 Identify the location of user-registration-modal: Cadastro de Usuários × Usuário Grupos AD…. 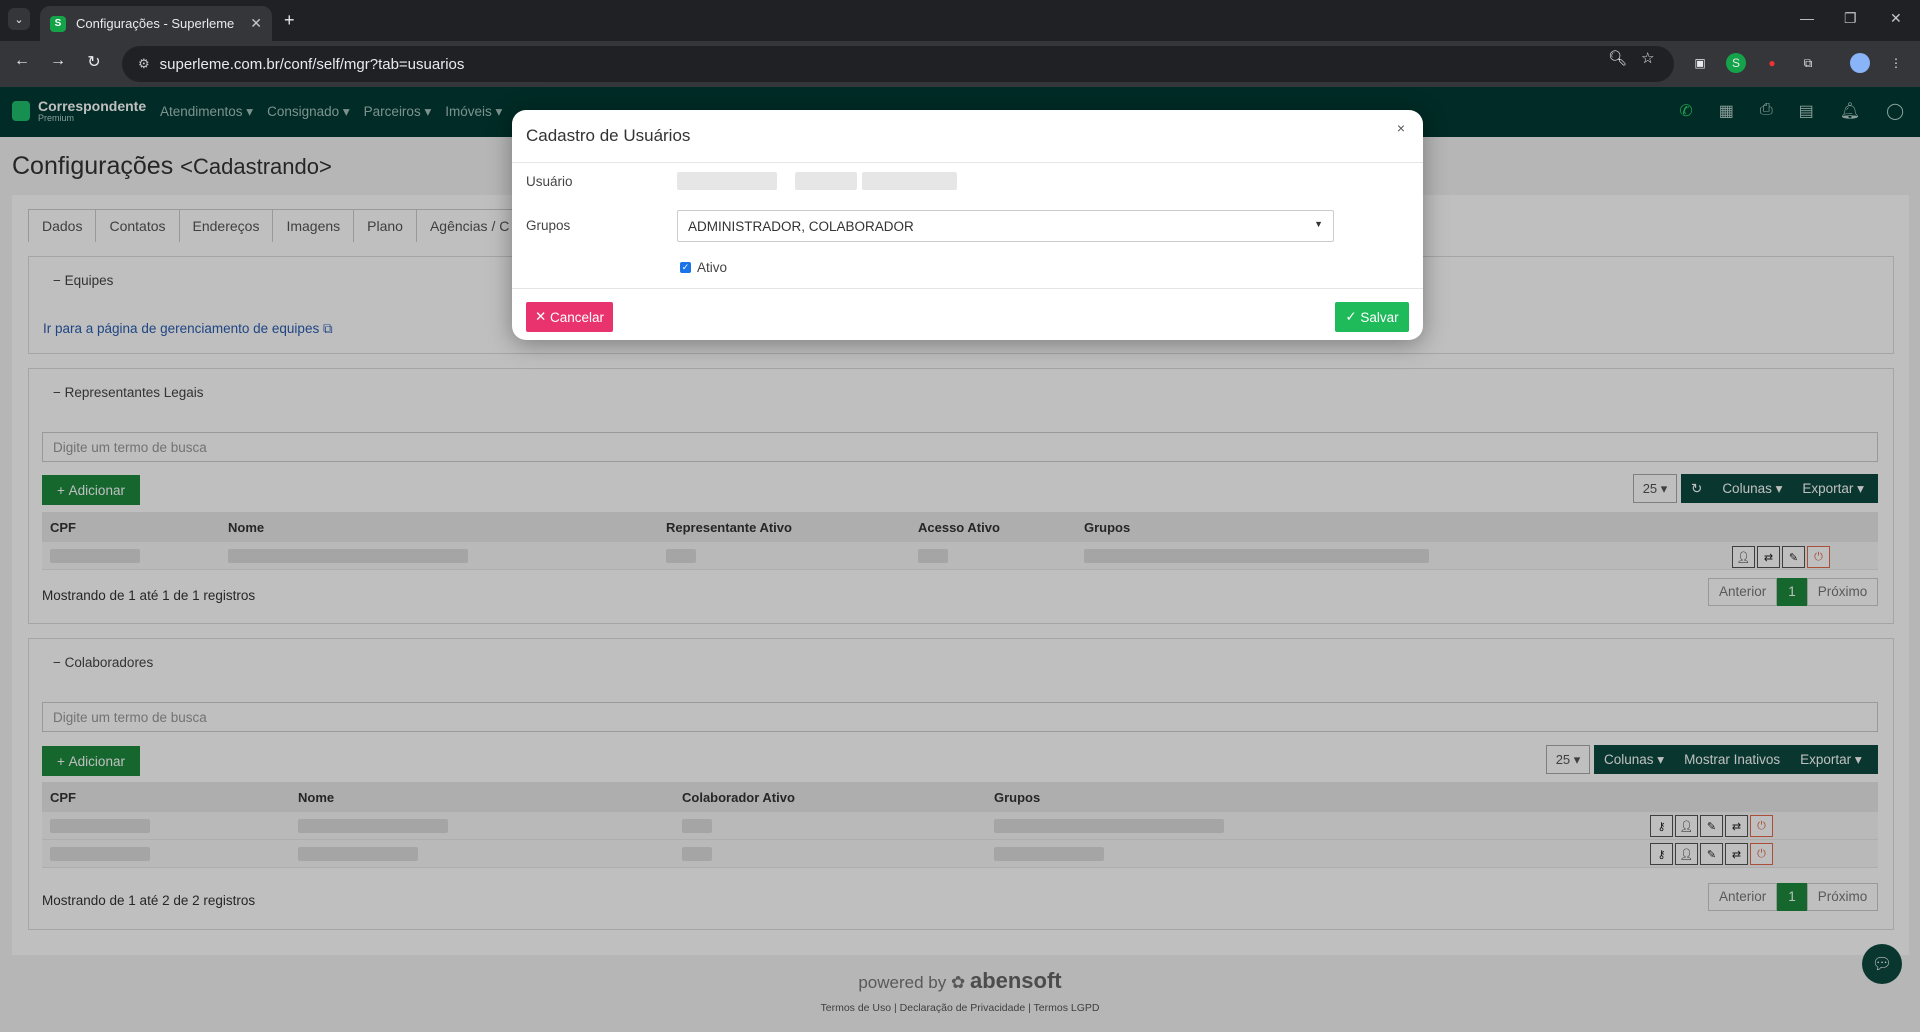
(967, 225).